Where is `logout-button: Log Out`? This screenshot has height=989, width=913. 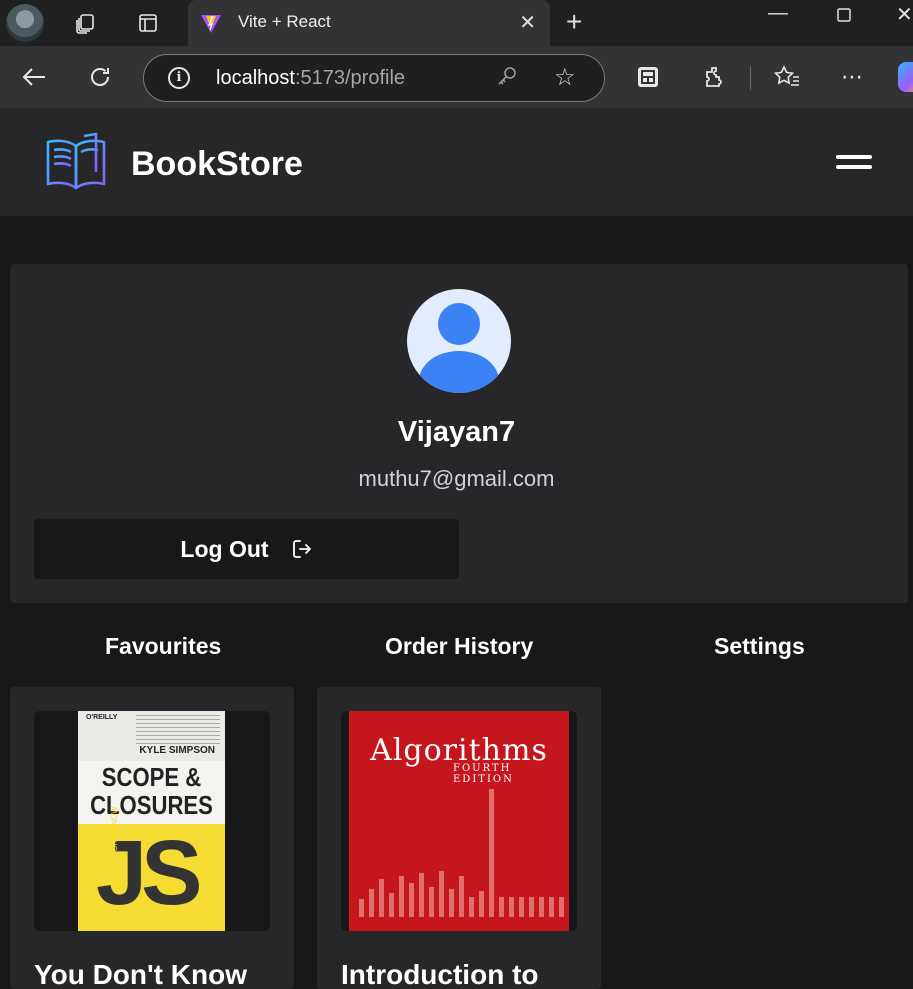 logout-button: Log Out is located at coordinates (246, 549).